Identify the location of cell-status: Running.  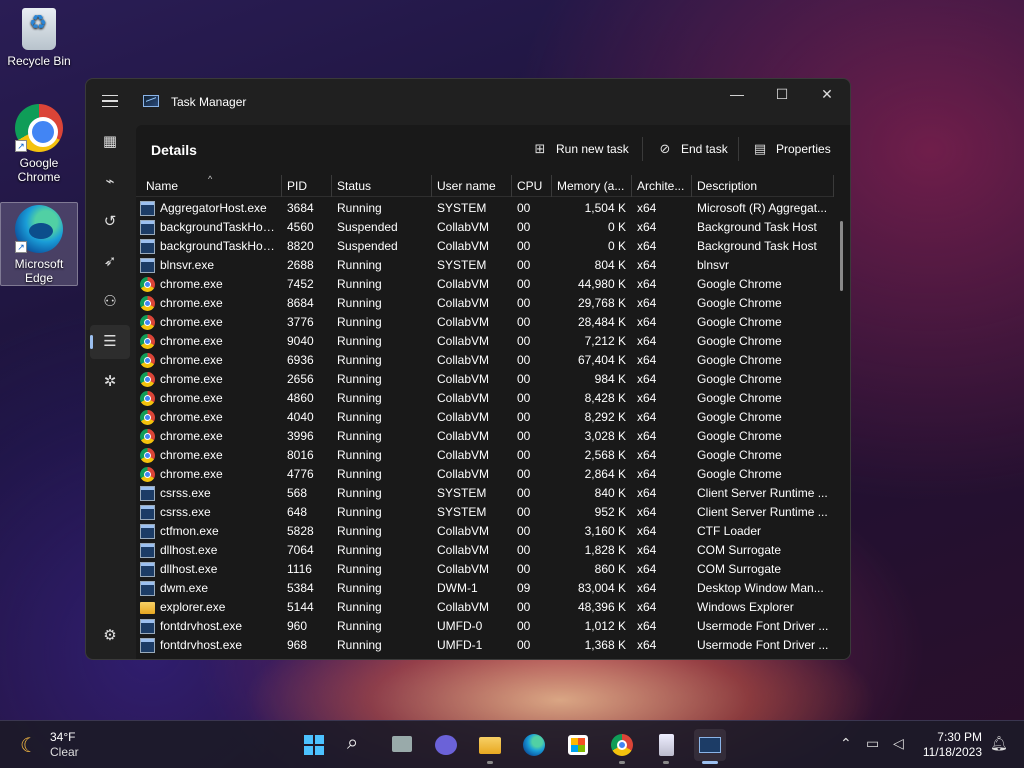
(359, 322).